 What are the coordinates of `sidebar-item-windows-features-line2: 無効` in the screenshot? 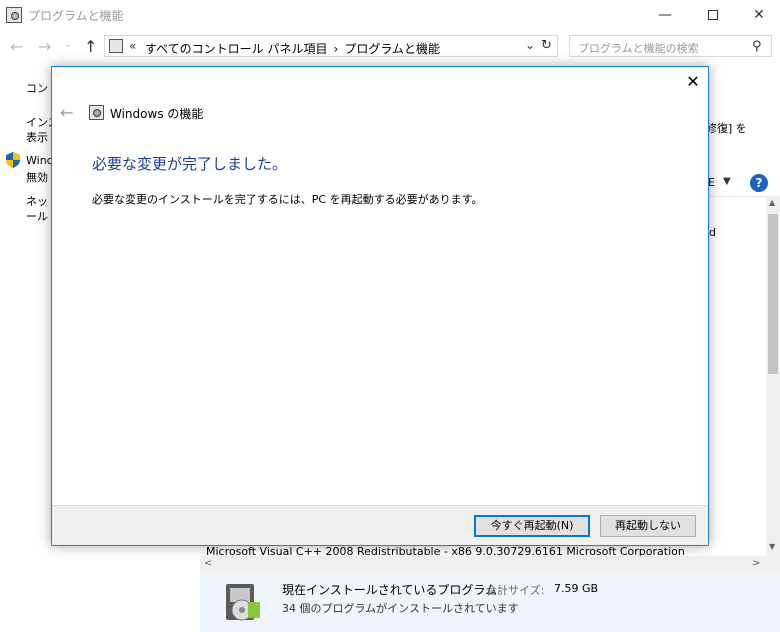 It's located at (37, 177).